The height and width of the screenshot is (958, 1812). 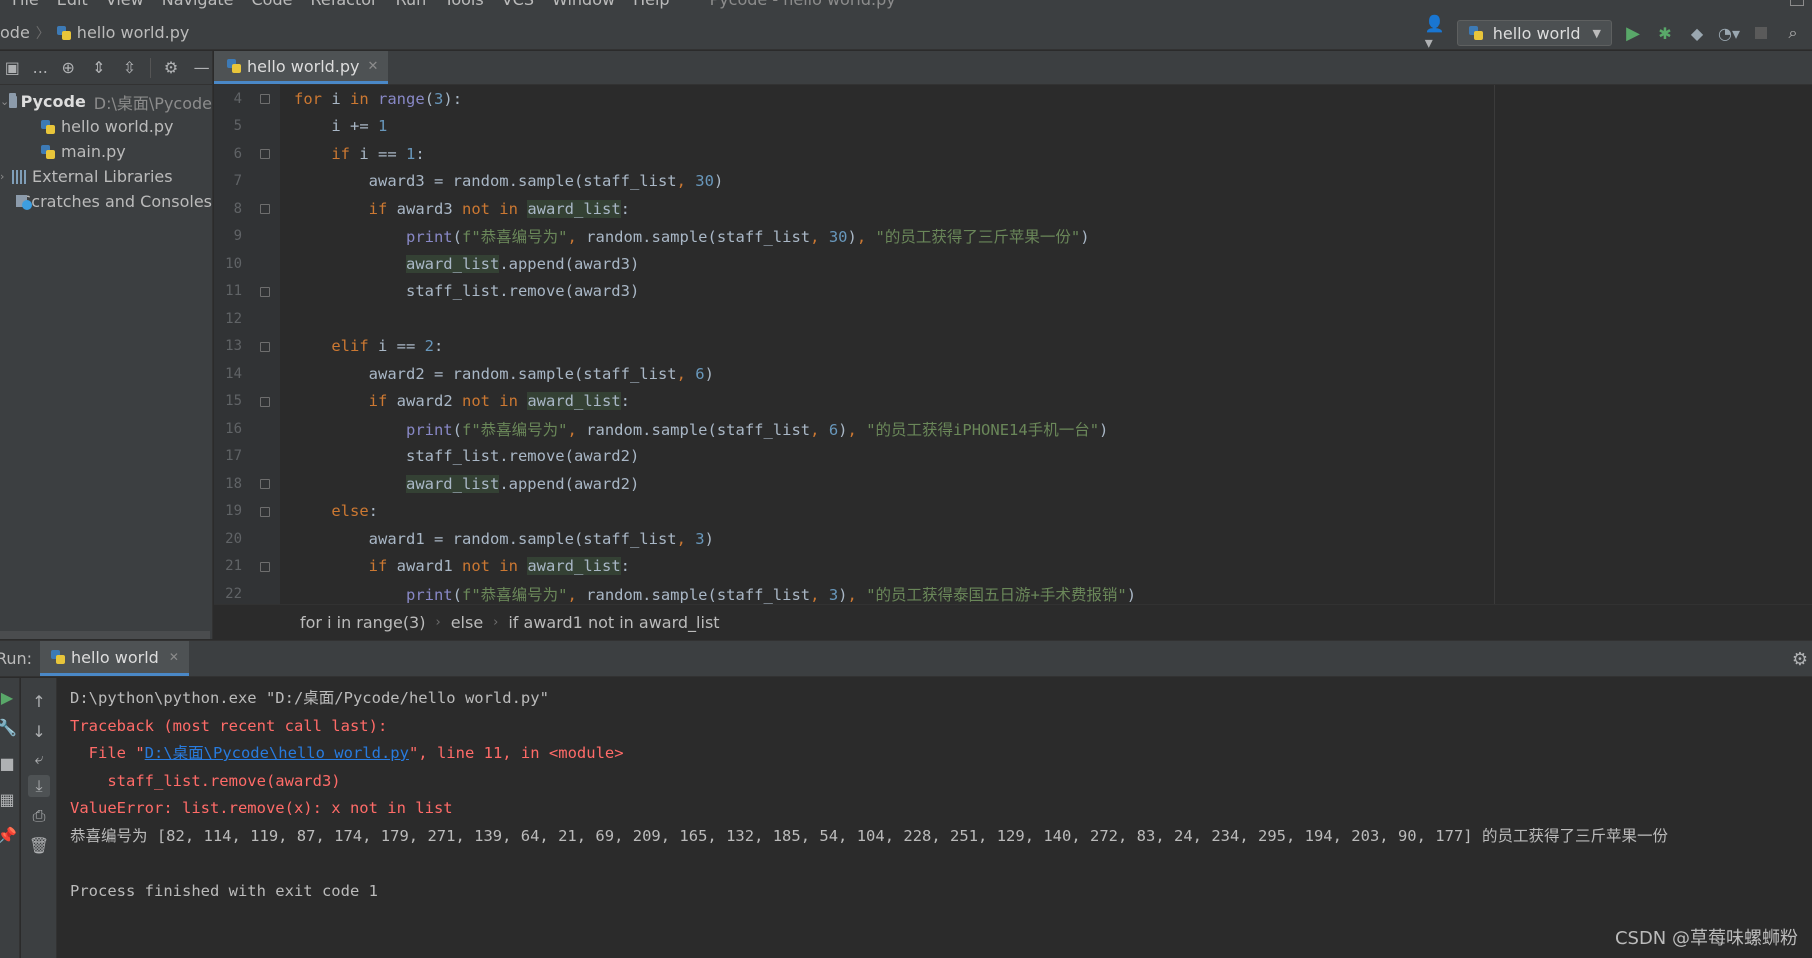 What do you see at coordinates (12, 67) in the screenshot?
I see `project-view-icon: ▣` at bounding box center [12, 67].